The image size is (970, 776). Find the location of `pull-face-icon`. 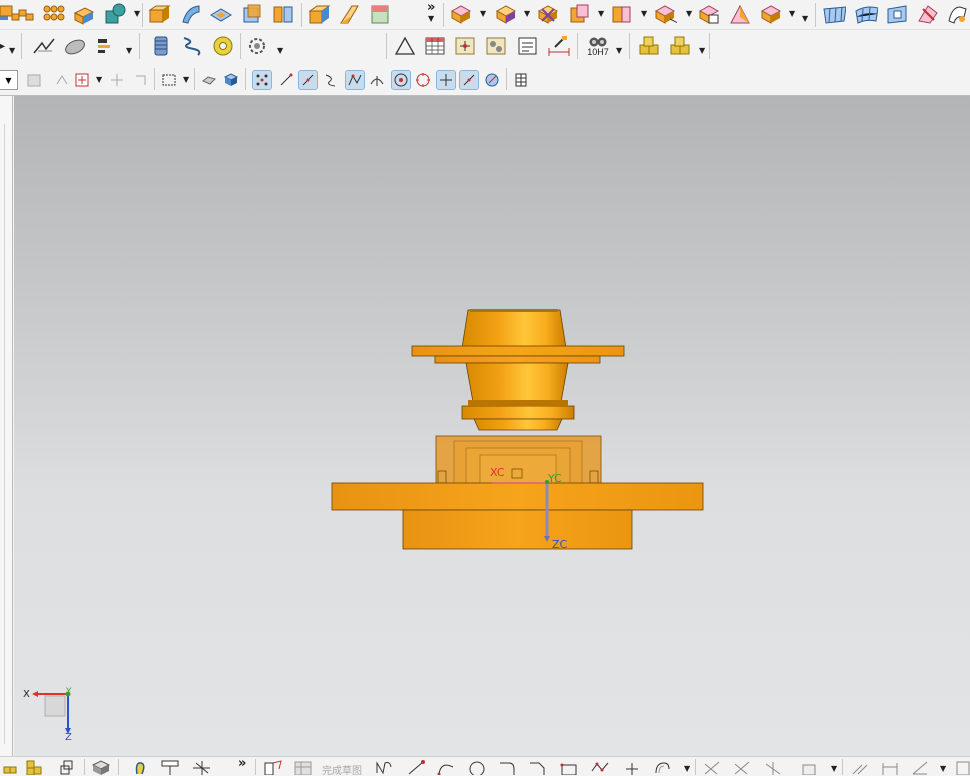

pull-face-icon is located at coordinates (665, 14).